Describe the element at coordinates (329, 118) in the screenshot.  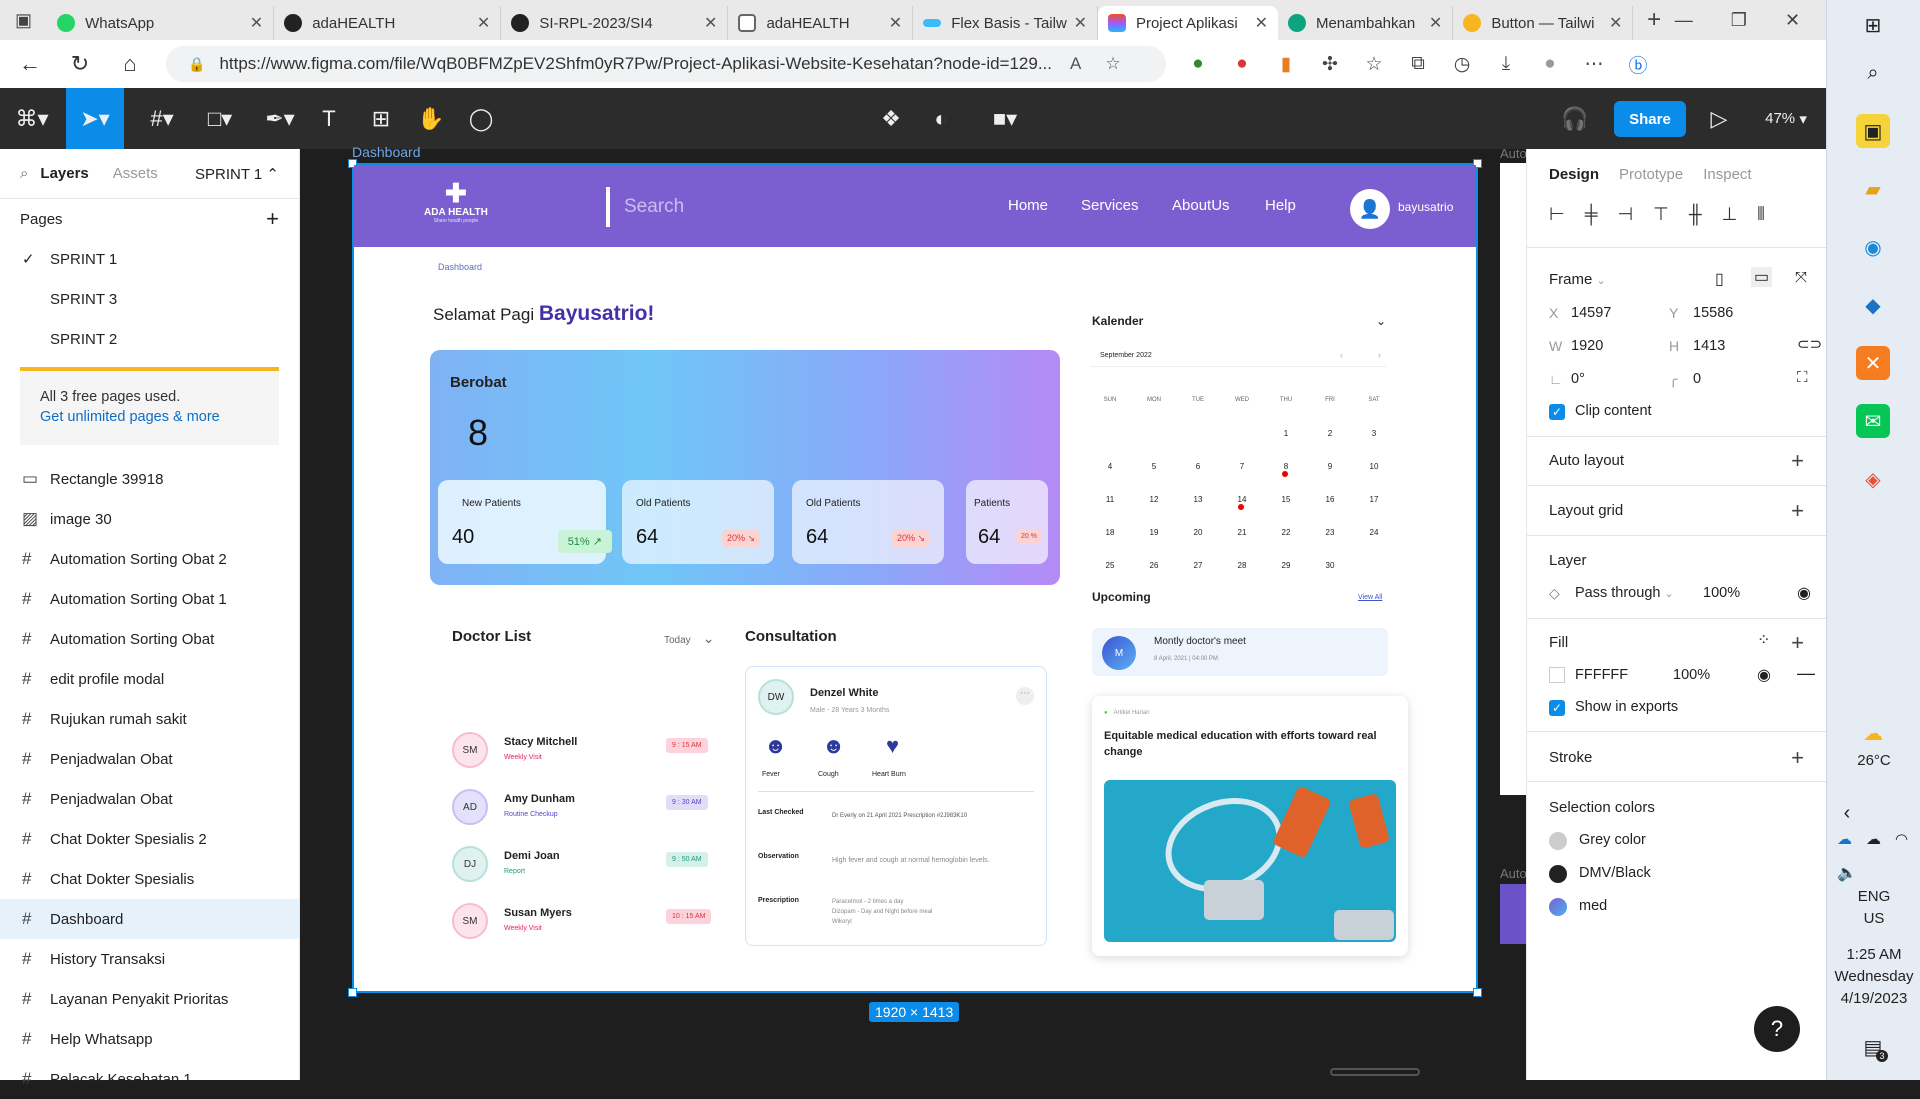
I see `text-tool-icon: T` at that location.